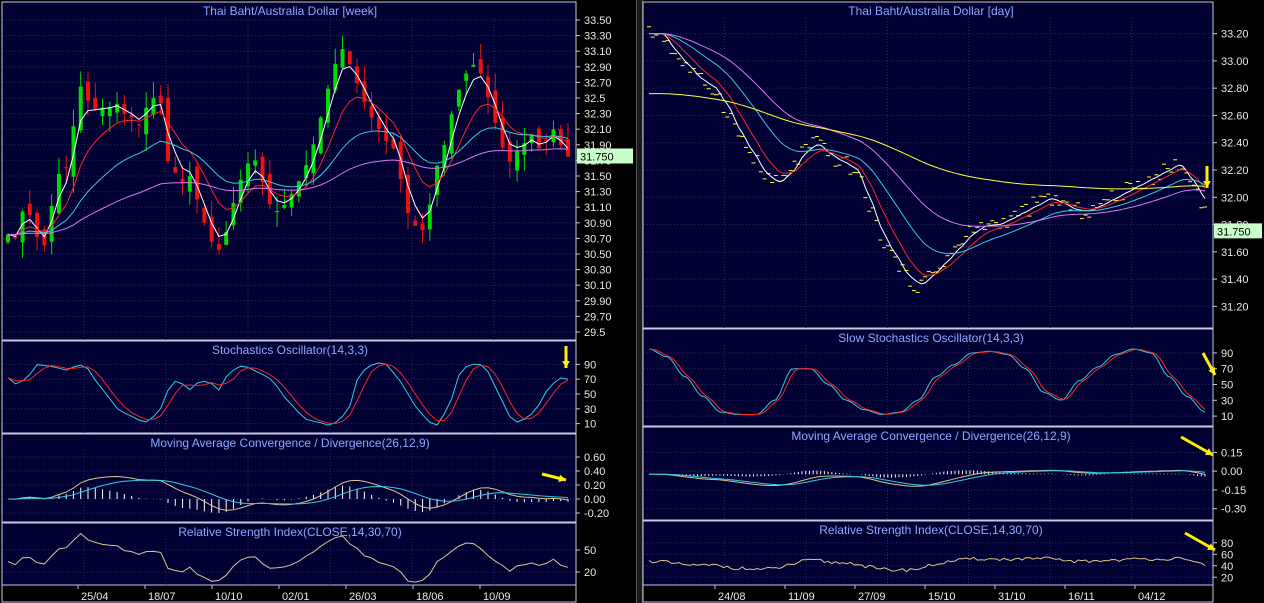 Image resolution: width=1264 pixels, height=603 pixels. What do you see at coordinates (1227, 578) in the screenshot?
I see `right-rsi-tick-label: 20` at bounding box center [1227, 578].